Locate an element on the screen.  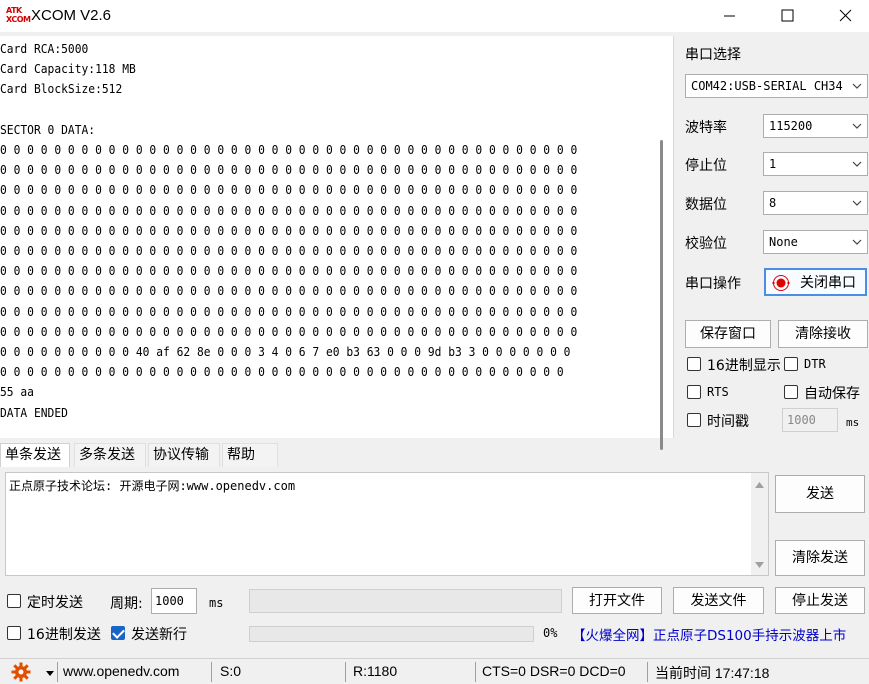
dtr-label: DTR is located at coordinates (815, 364).